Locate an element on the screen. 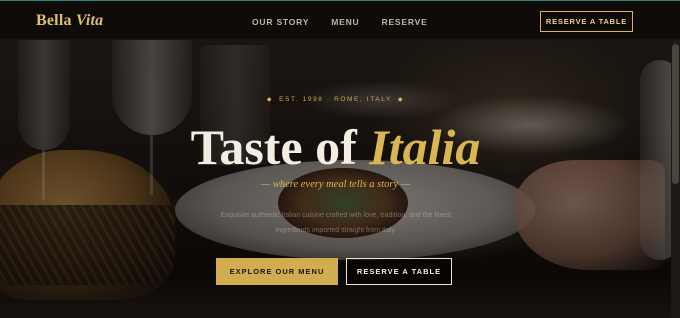  brand-logo: Bella Vita is located at coordinates (69, 21).